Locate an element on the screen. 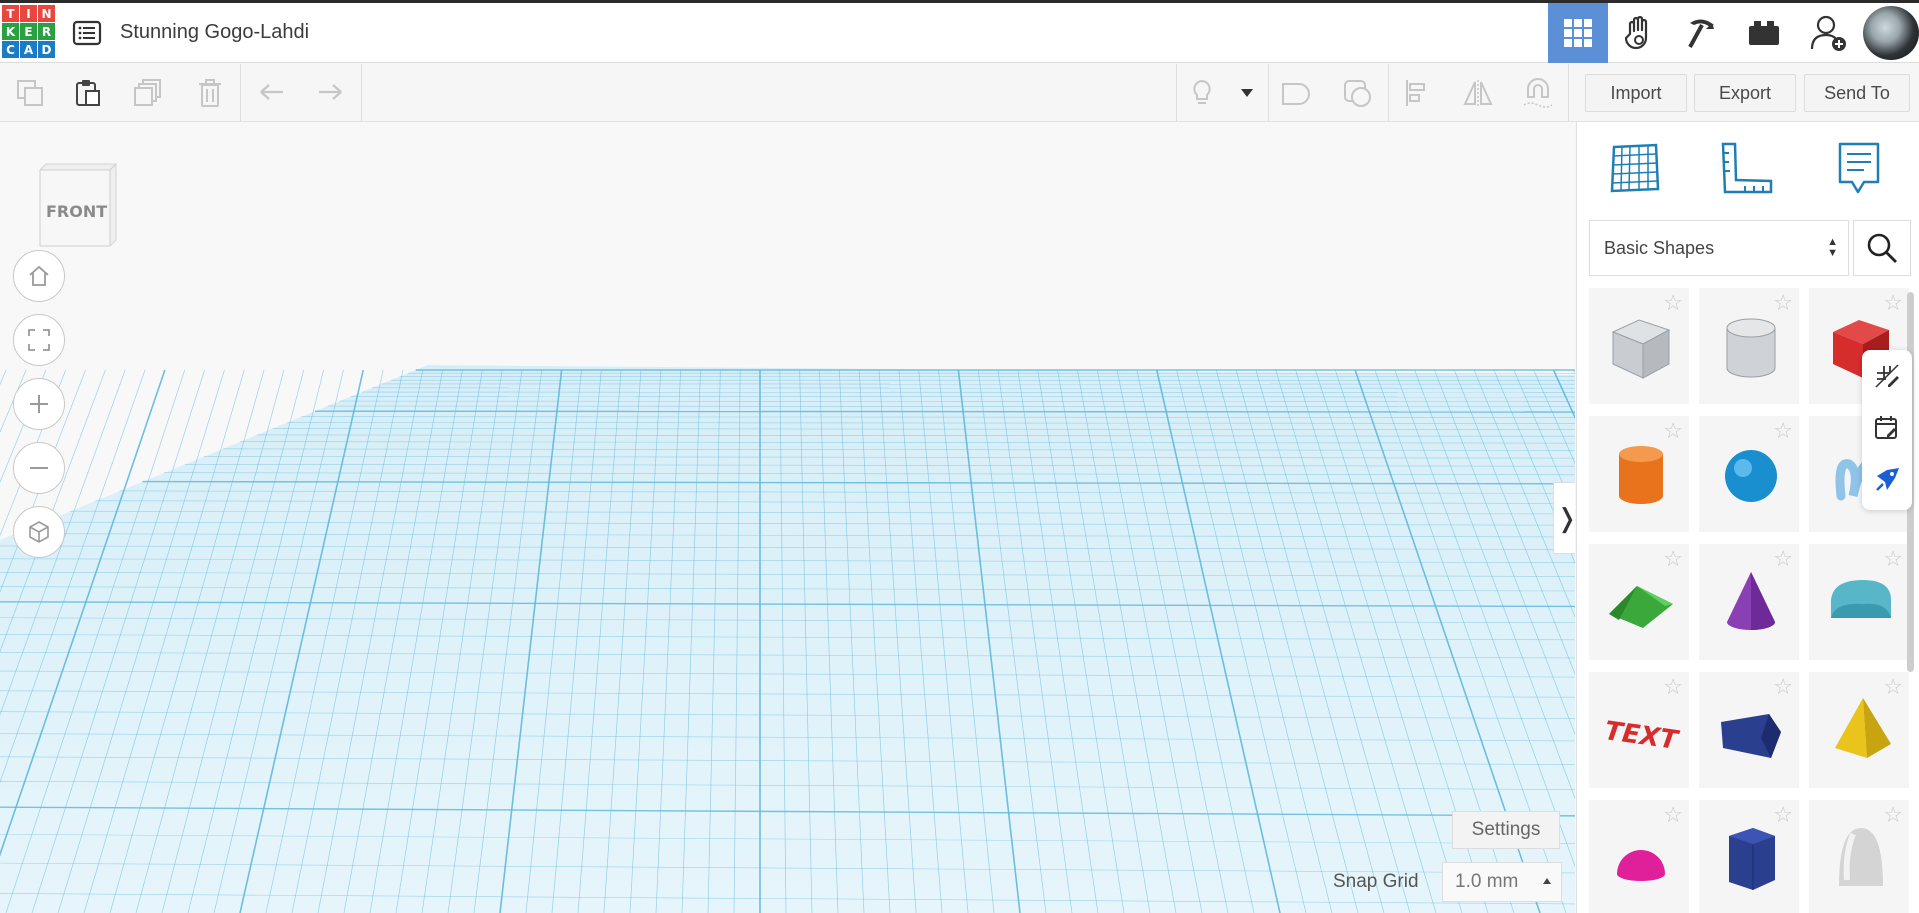 This screenshot has width=1919, height=913. view-circuits-button is located at coordinates (1640, 33).